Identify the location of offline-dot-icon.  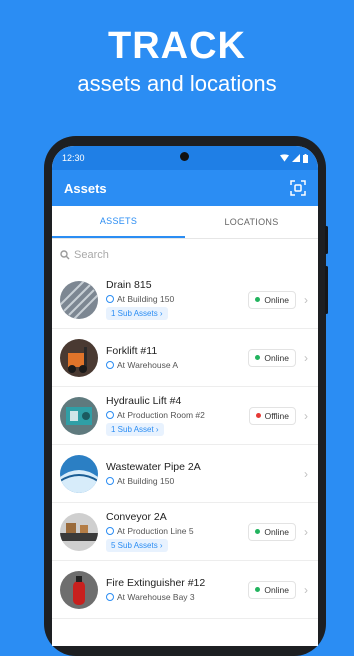
(258, 415).